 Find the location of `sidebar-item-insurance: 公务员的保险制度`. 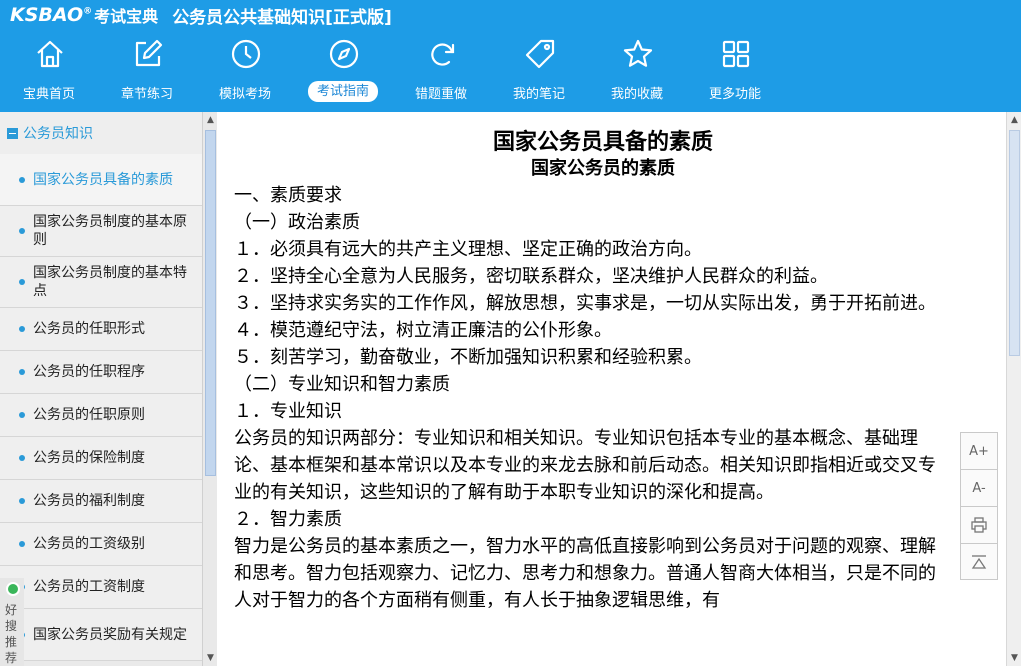

sidebar-item-insurance: 公务员的保险制度 is located at coordinates (101, 458).